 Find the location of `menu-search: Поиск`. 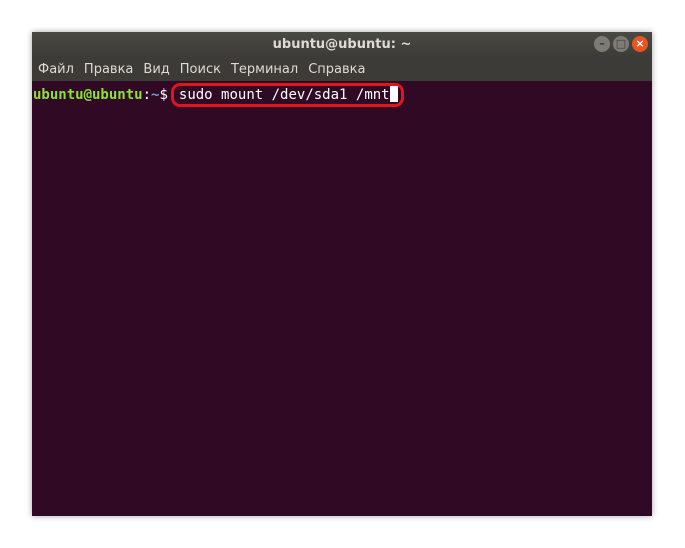

menu-search: Поиск is located at coordinates (200, 69).